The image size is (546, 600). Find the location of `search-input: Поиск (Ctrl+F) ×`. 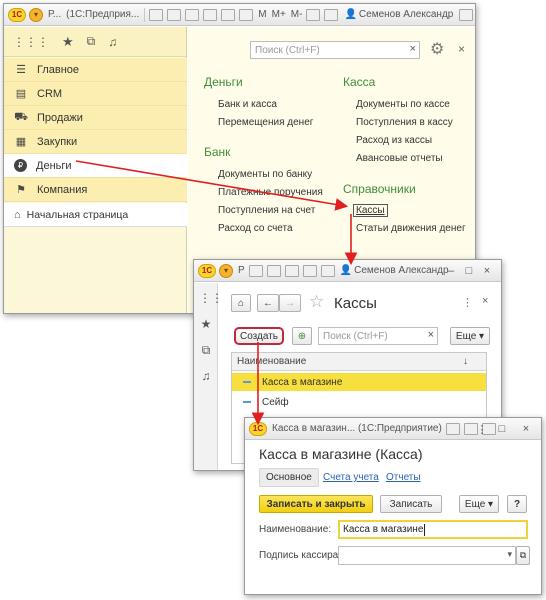

search-input: Поиск (Ctrl+F) × is located at coordinates (335, 50).